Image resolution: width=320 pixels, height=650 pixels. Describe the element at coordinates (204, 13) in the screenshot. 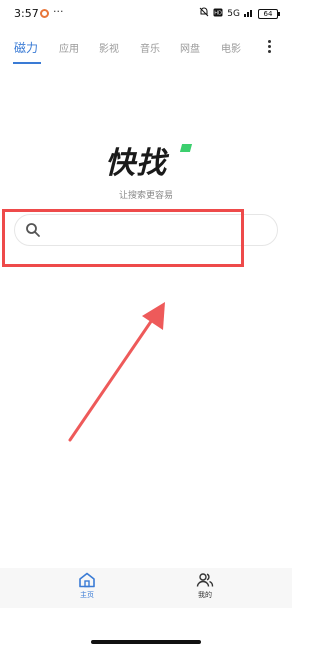

I see `mute-bell-icon` at that location.